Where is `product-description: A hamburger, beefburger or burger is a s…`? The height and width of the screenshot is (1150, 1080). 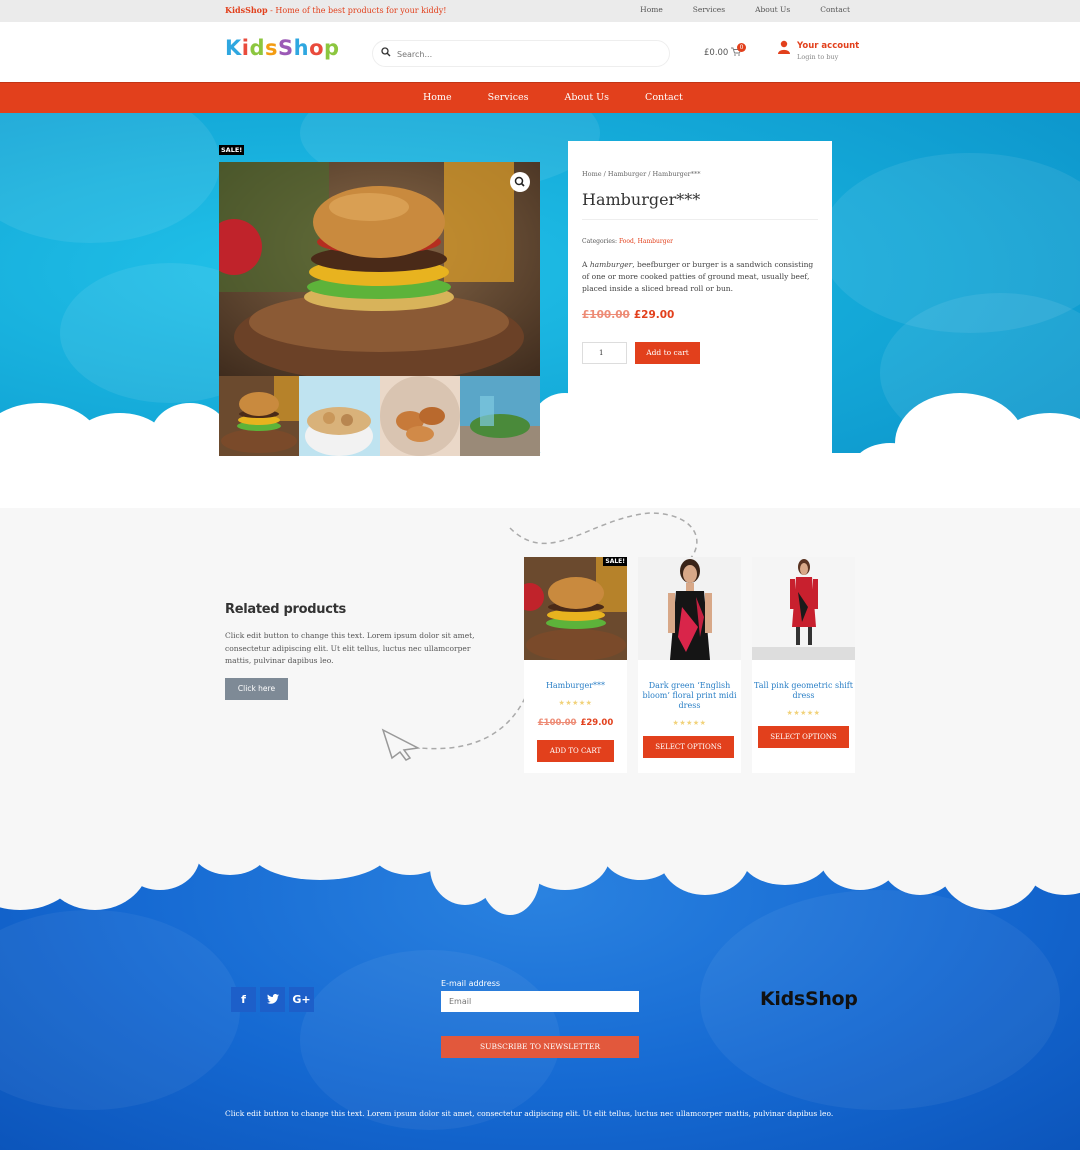 product-description: A hamburger, beefburger or burger is a s… is located at coordinates (700, 277).